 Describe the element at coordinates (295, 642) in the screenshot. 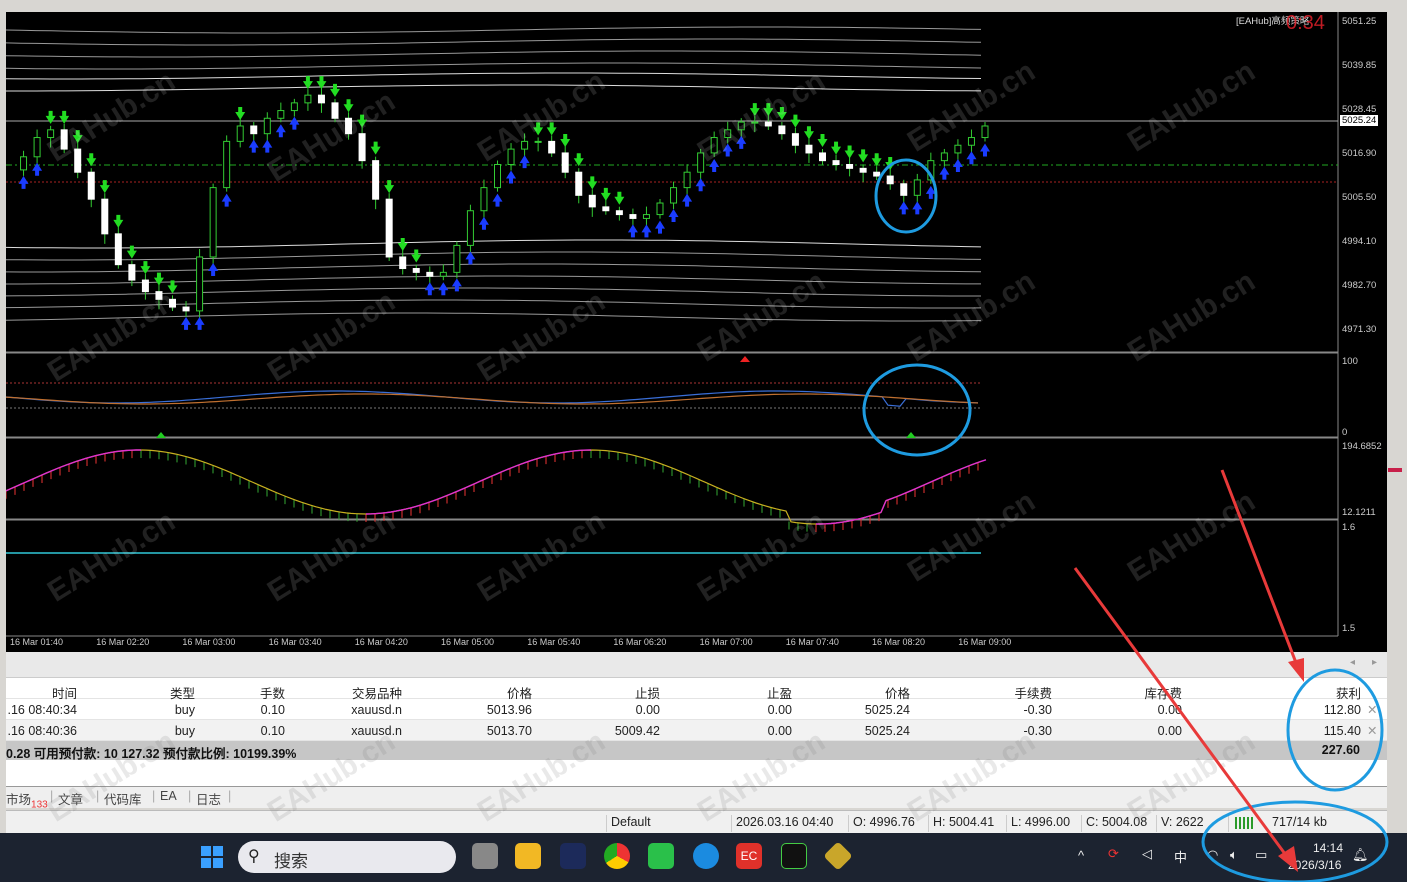

I see `time-label: 16 Mar 03:40` at that location.